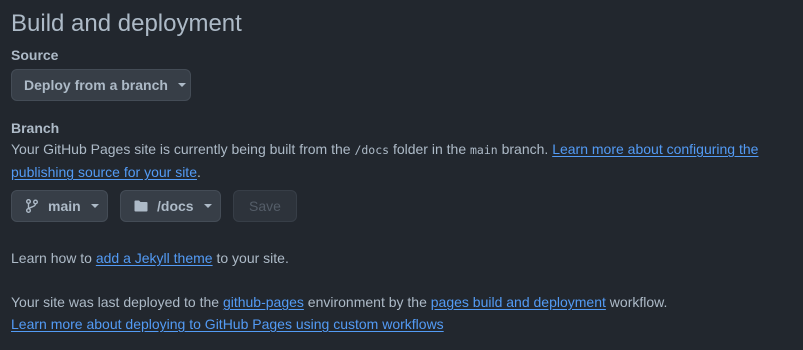 The width and height of the screenshot is (803, 350). Describe the element at coordinates (636, 302) in the screenshot. I see `deployment-suffix: workflow.` at that location.